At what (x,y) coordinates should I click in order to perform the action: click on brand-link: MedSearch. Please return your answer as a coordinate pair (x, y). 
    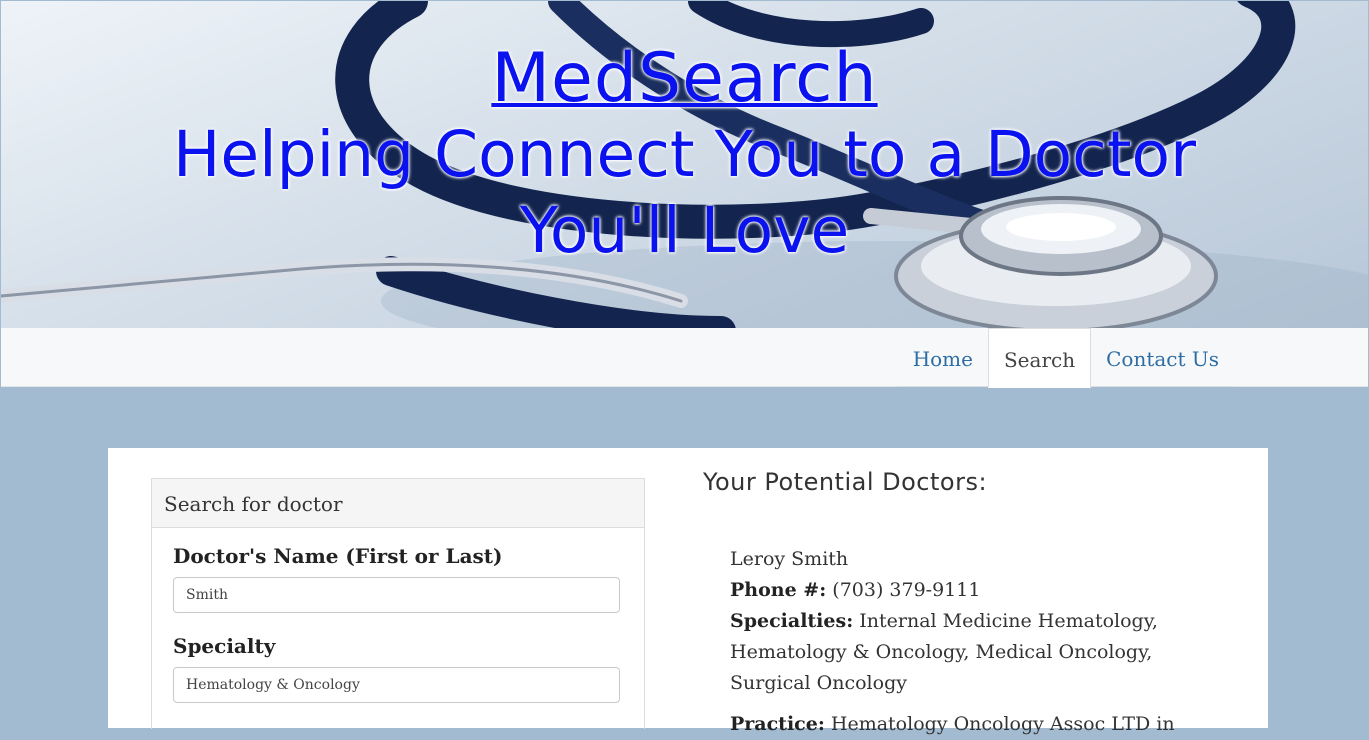
    Looking at the image, I should click on (684, 79).